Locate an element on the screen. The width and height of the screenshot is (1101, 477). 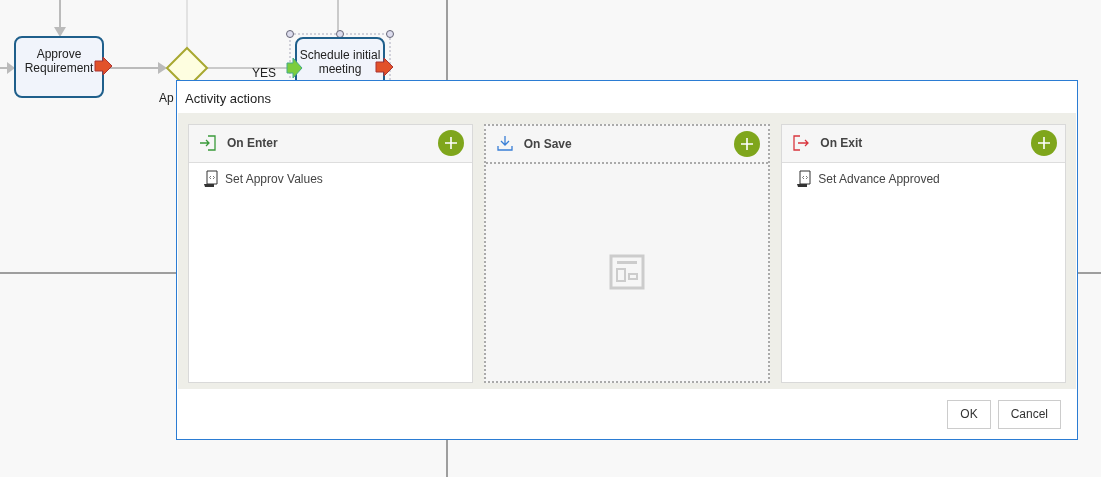
enter-icon is located at coordinates (208, 143).